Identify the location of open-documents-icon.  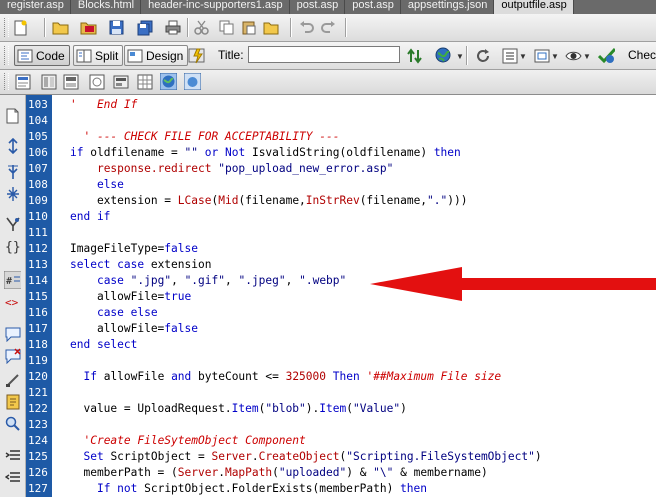
(12, 115).